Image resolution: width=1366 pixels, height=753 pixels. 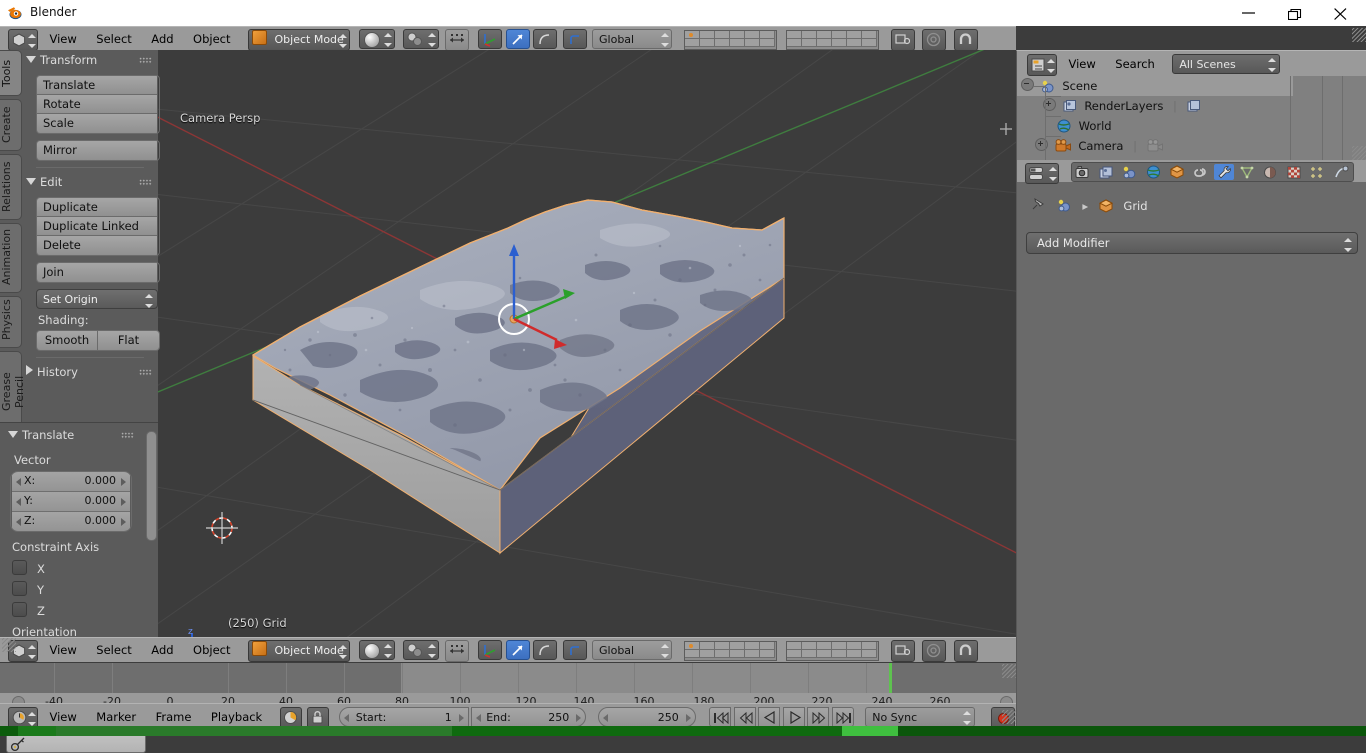 I want to click on toolshelf-tab-create: Create, so click(x=11, y=125).